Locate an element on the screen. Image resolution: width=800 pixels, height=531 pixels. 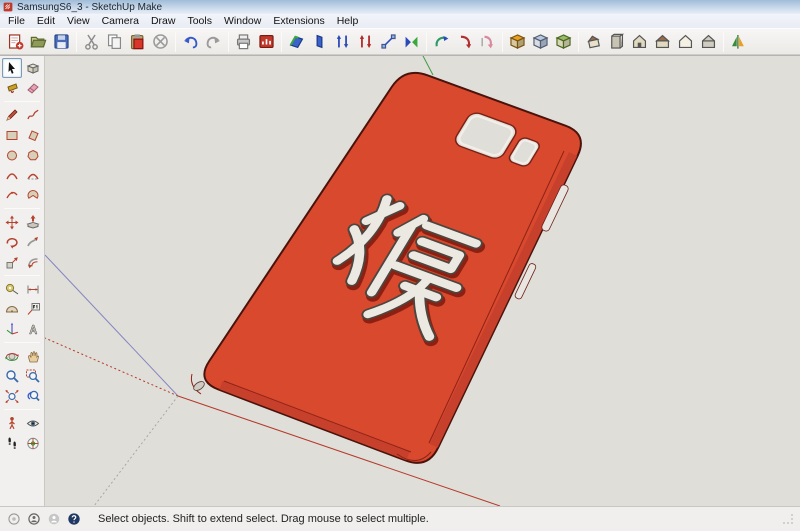
pie-tool-button is located at coordinates (33, 195).